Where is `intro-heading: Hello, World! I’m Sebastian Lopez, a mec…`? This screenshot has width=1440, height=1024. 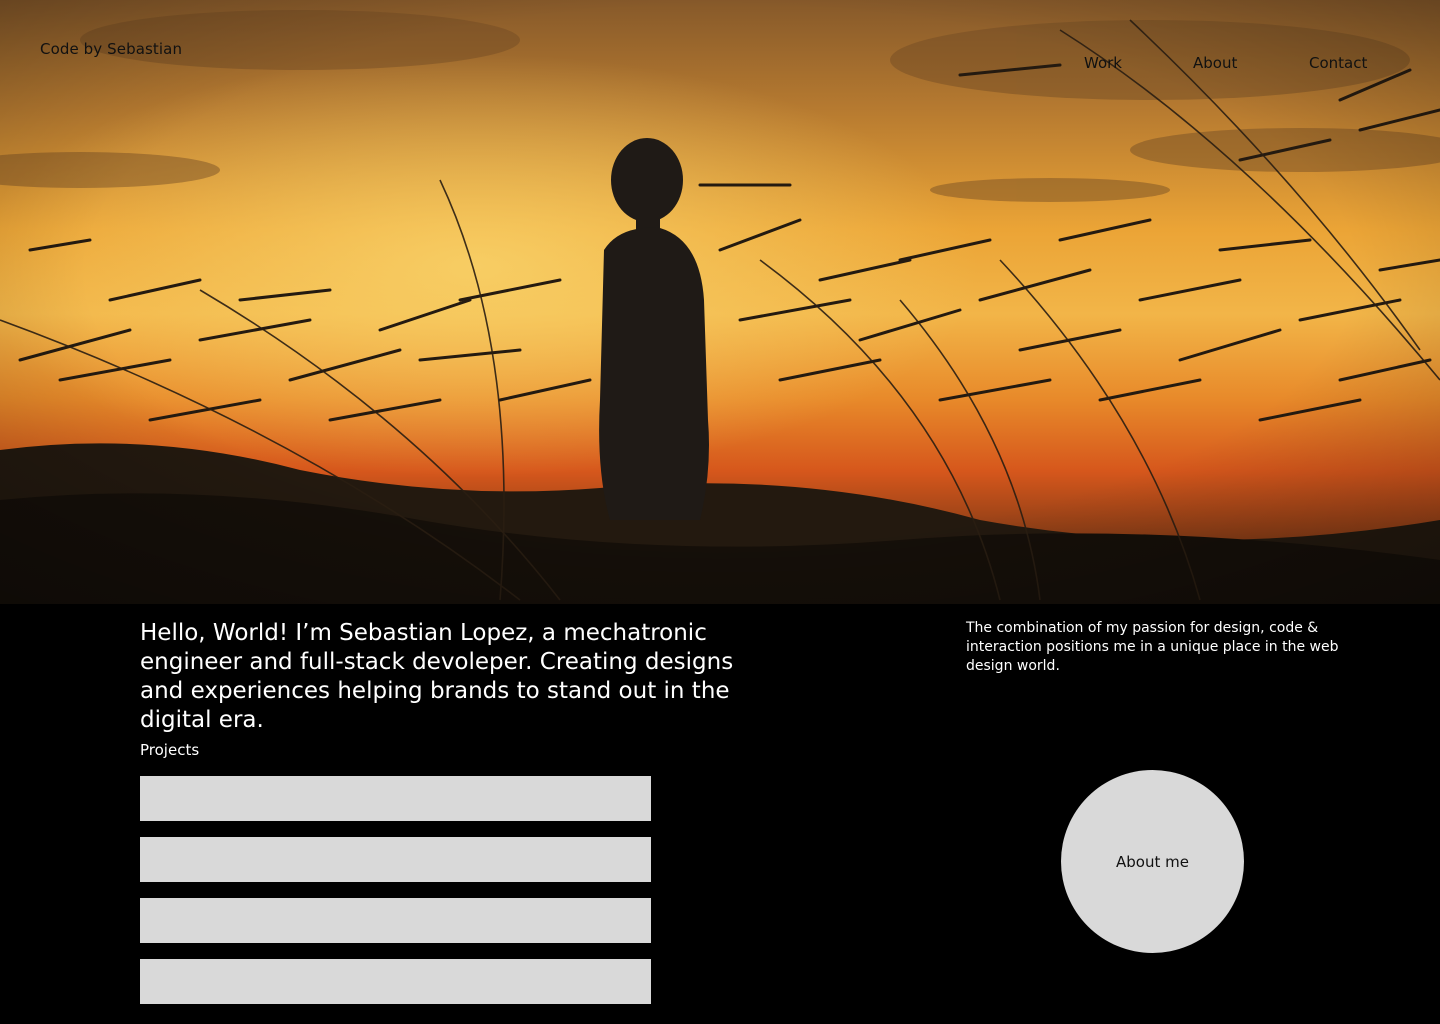 intro-heading: Hello, World! I’m Sebastian Lopez, a mec… is located at coordinates (437, 676).